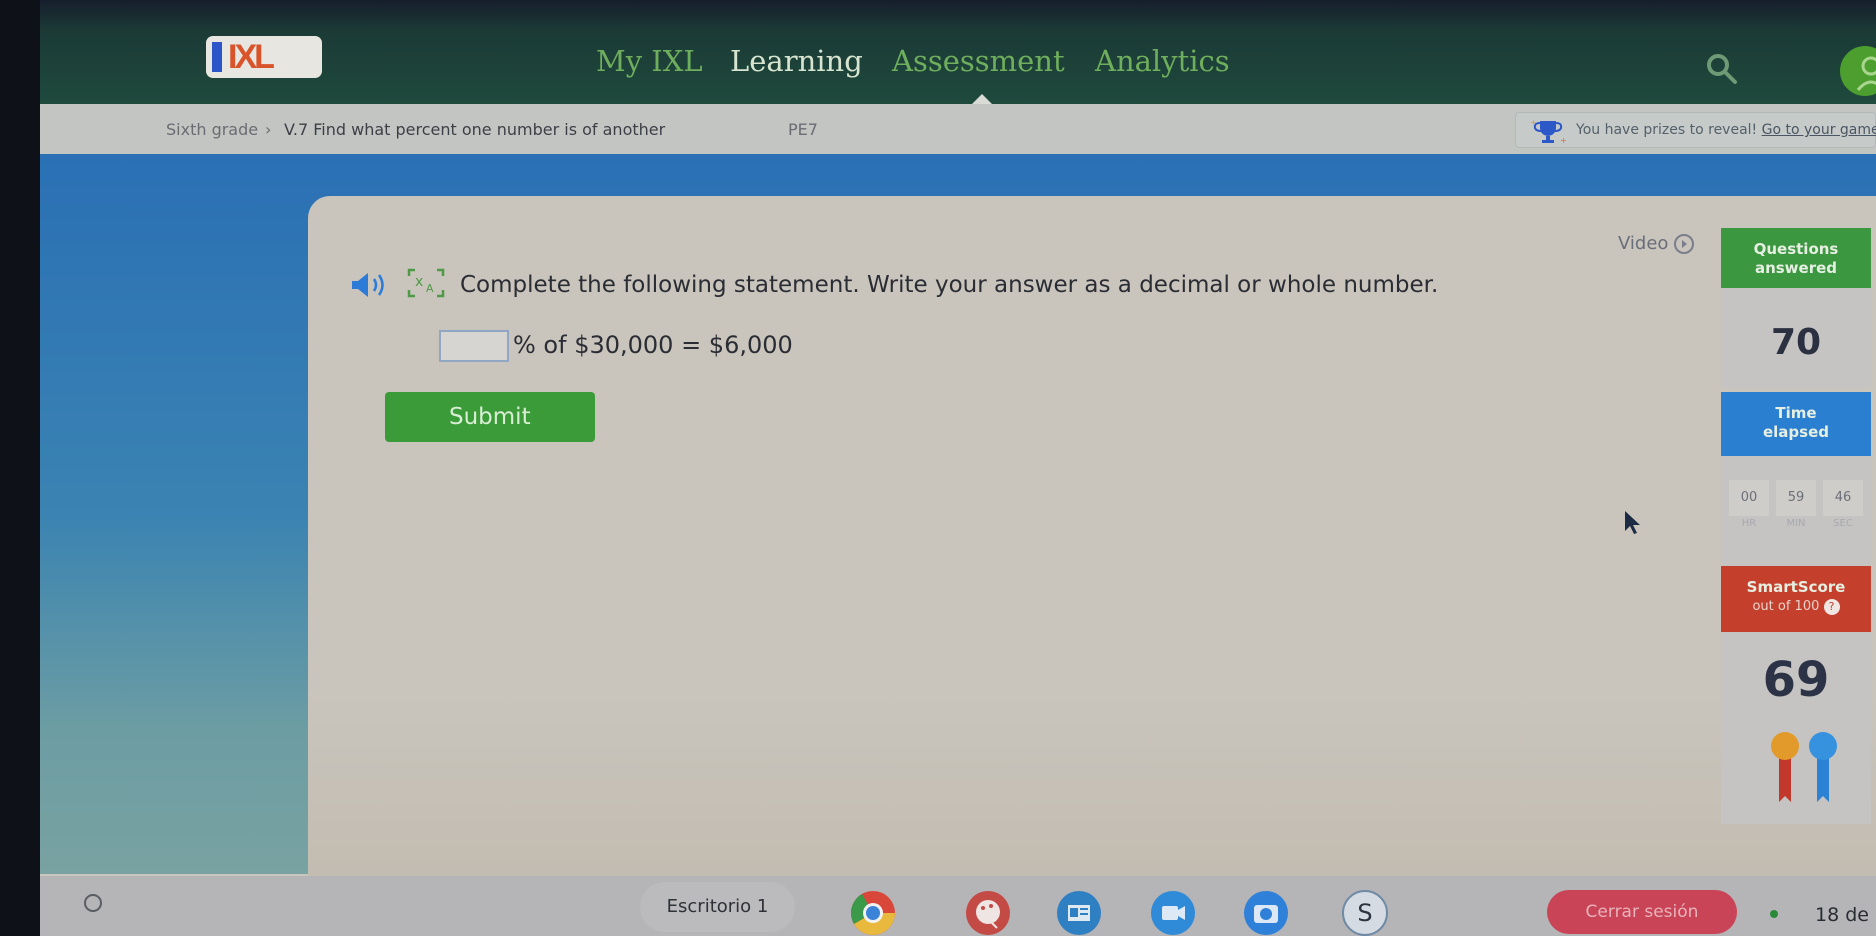  Describe the element at coordinates (1365, 913) in the screenshot. I see `s-app-icon: S` at that location.